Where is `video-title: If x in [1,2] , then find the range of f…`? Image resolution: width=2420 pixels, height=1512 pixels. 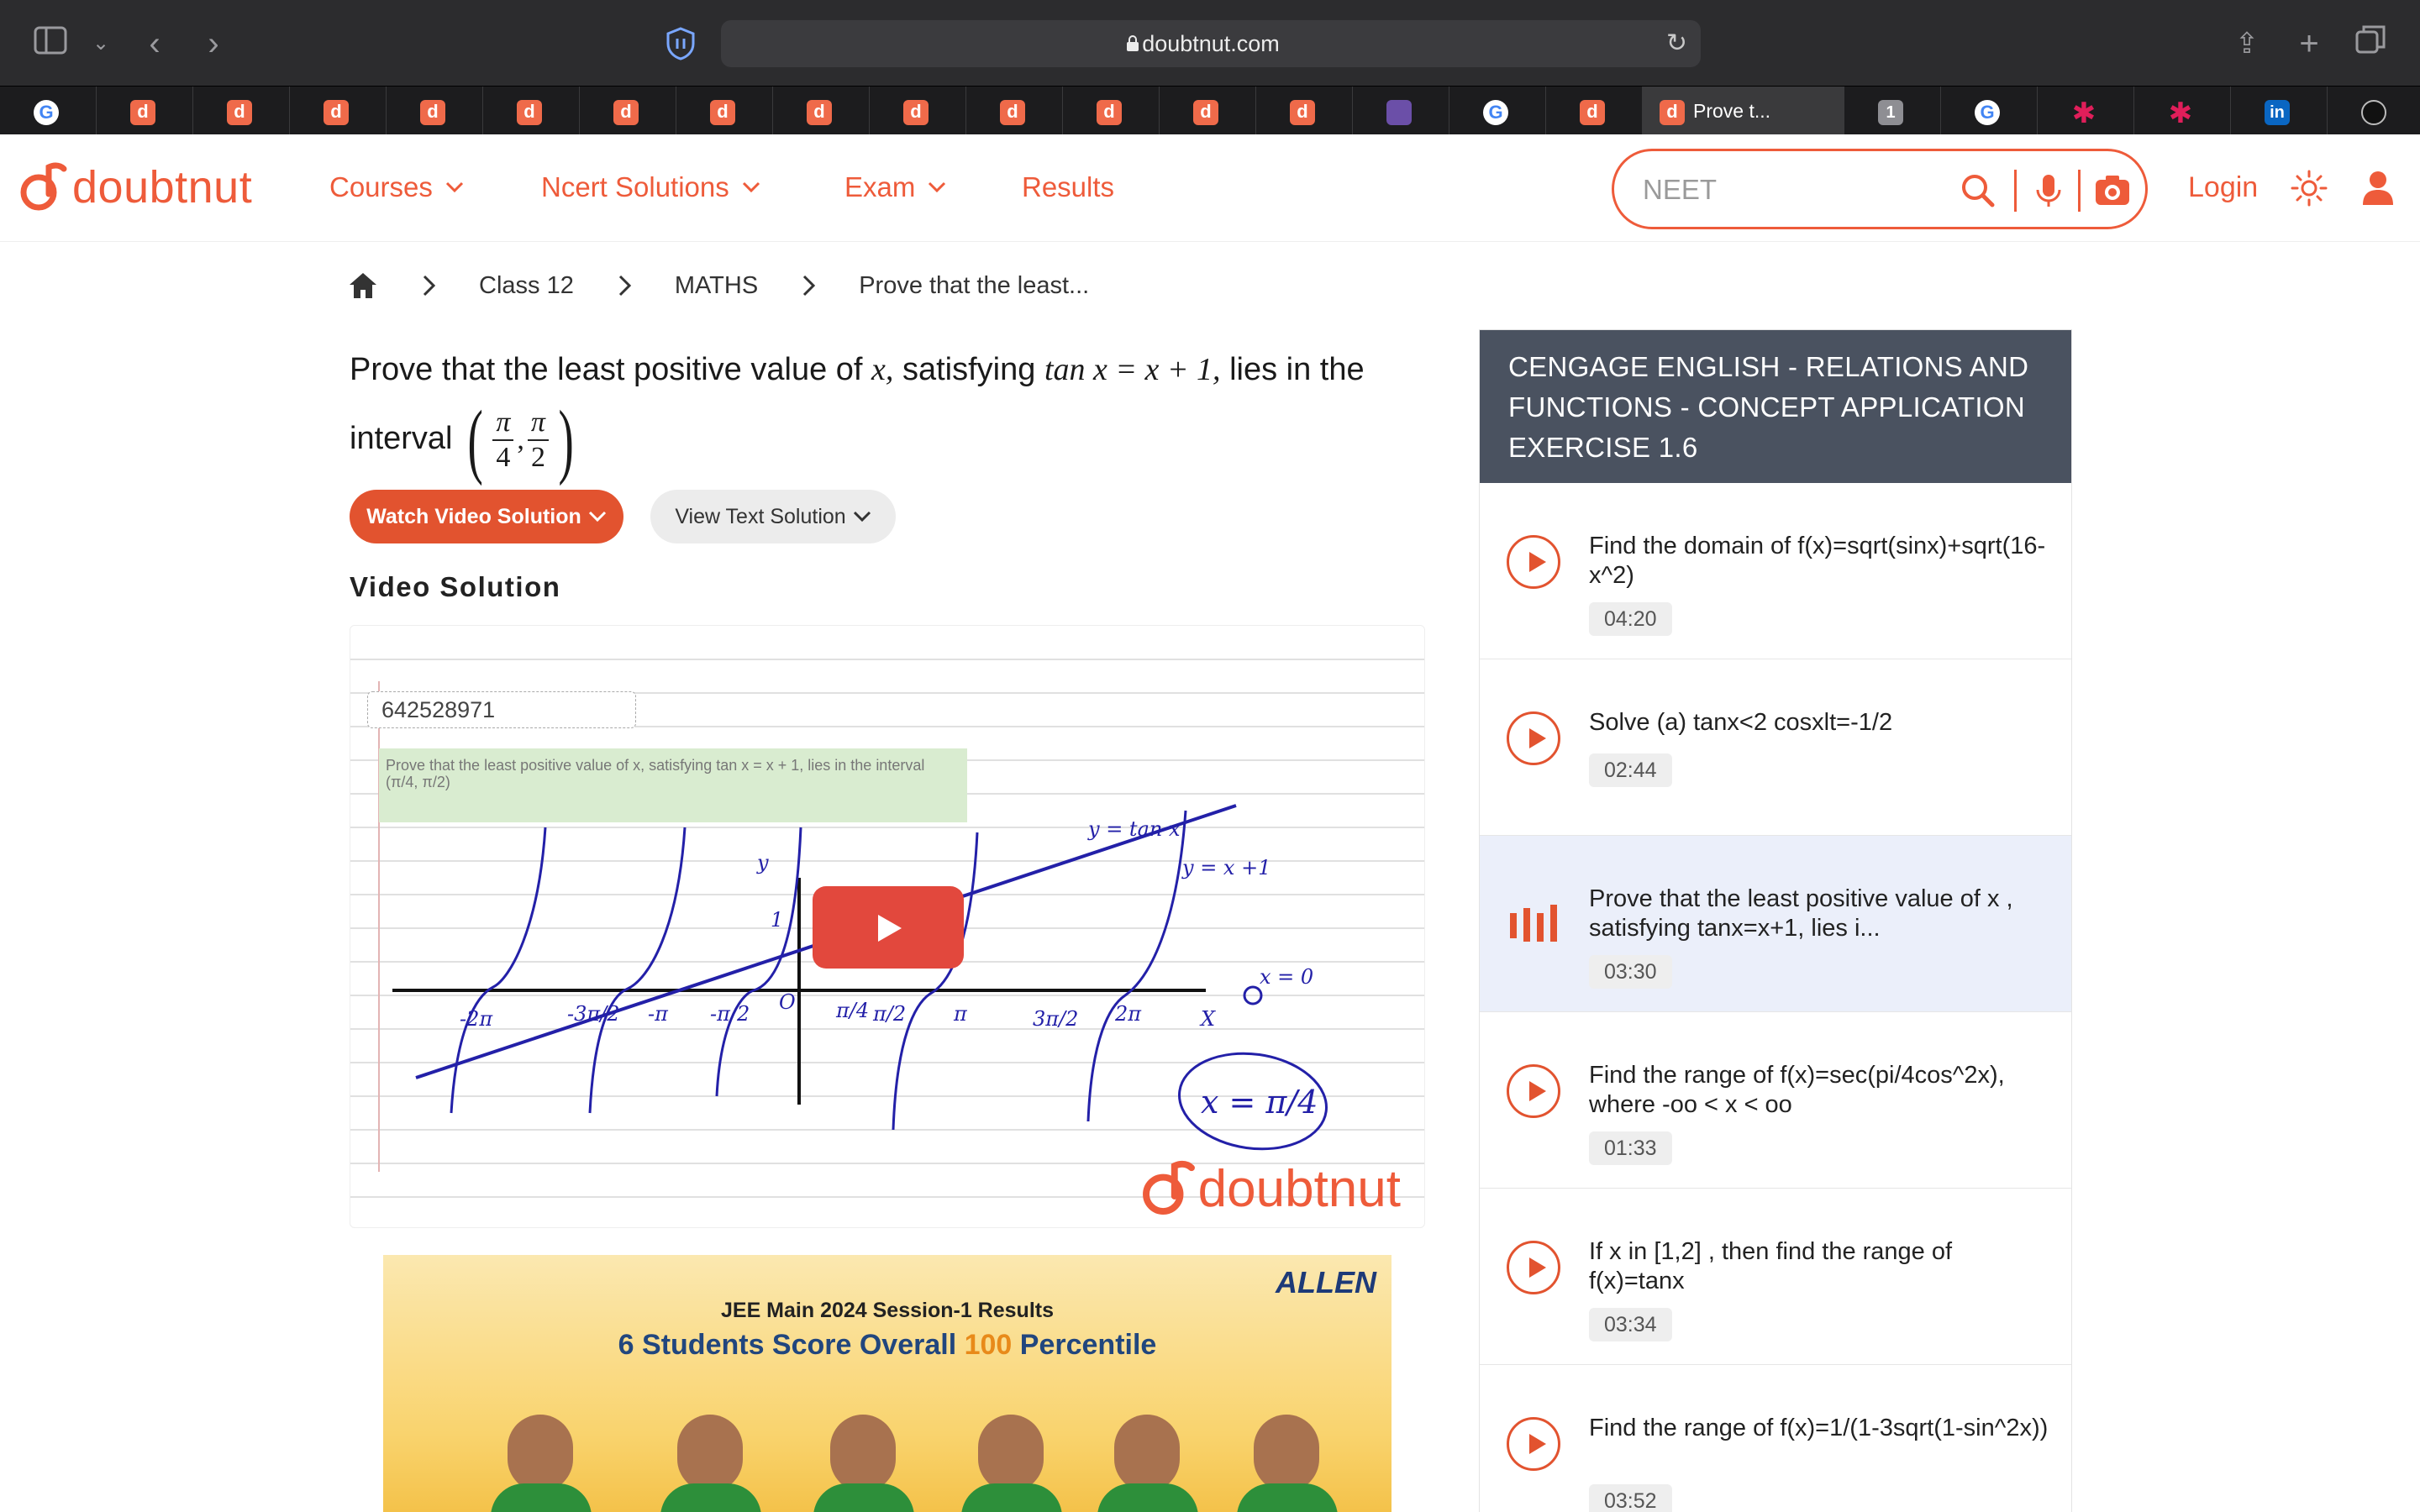
video-title: If x in [1,2] , then find the range of f… is located at coordinates (1771, 1266).